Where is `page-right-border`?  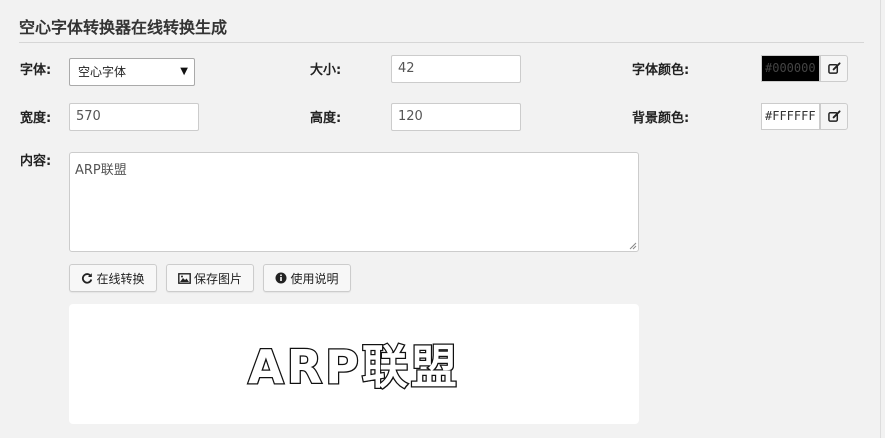
page-right-border is located at coordinates (880, 219).